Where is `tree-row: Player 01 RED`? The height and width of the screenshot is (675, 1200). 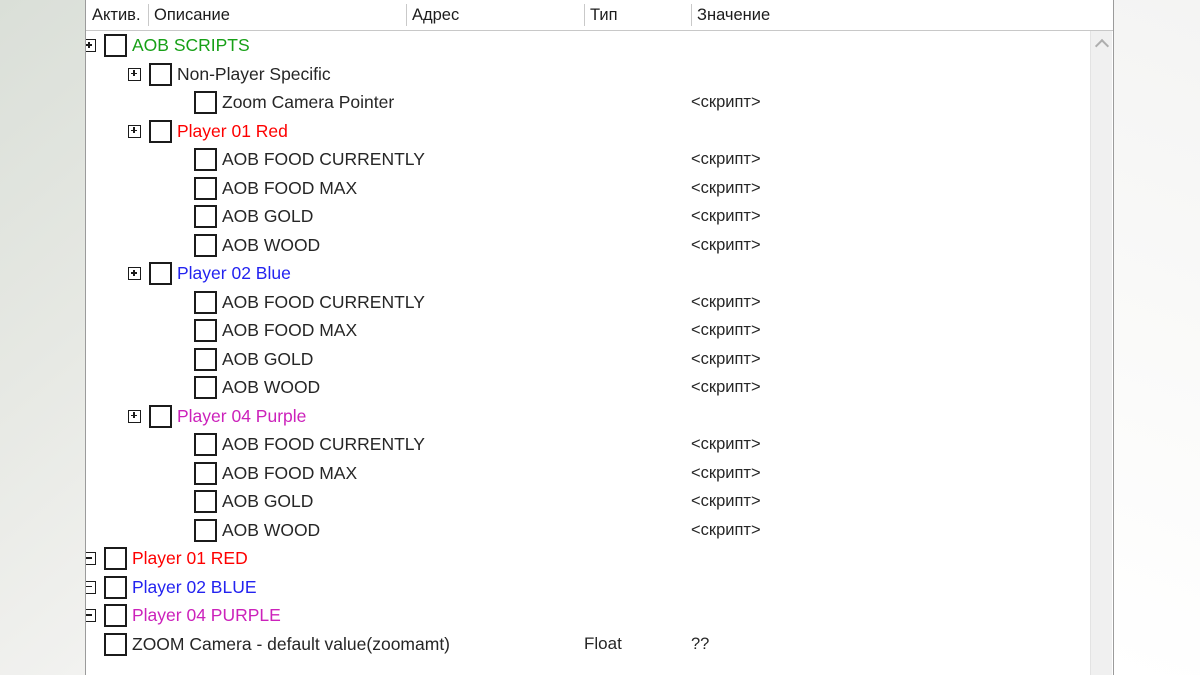 tree-row: Player 01 RED is located at coordinates (588, 558).